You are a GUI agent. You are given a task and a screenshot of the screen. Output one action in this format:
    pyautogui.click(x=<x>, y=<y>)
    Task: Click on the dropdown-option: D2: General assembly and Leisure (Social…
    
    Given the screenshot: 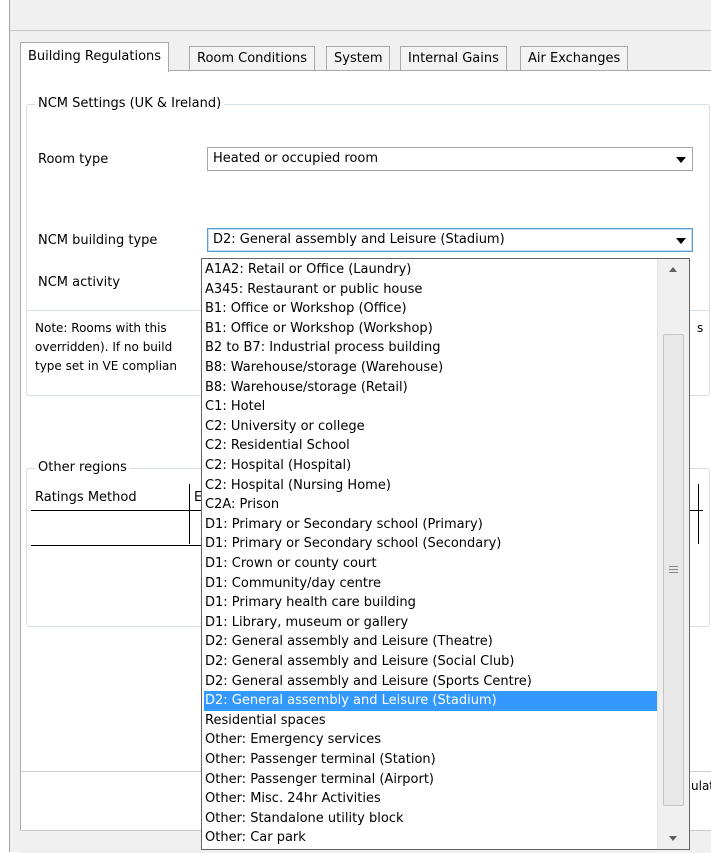 What is the action you would take?
    pyautogui.click(x=431, y=662)
    